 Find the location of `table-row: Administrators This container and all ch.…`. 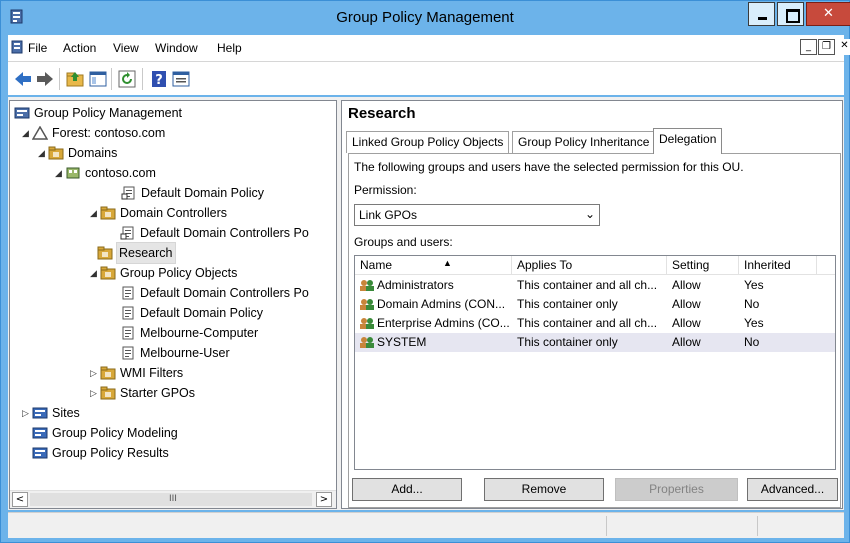

table-row: Administrators This container and all ch.… is located at coordinates (595, 285).